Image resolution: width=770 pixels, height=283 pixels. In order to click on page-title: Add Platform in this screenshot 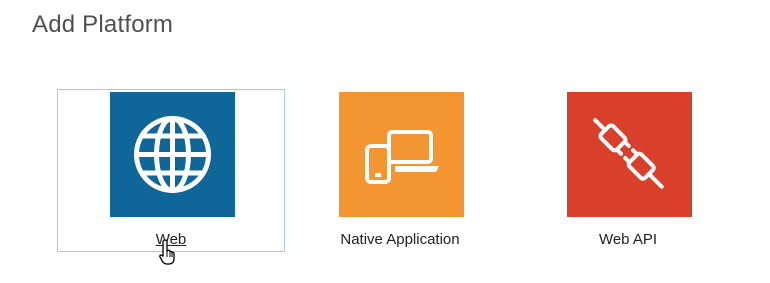, I will do `click(103, 24)`.